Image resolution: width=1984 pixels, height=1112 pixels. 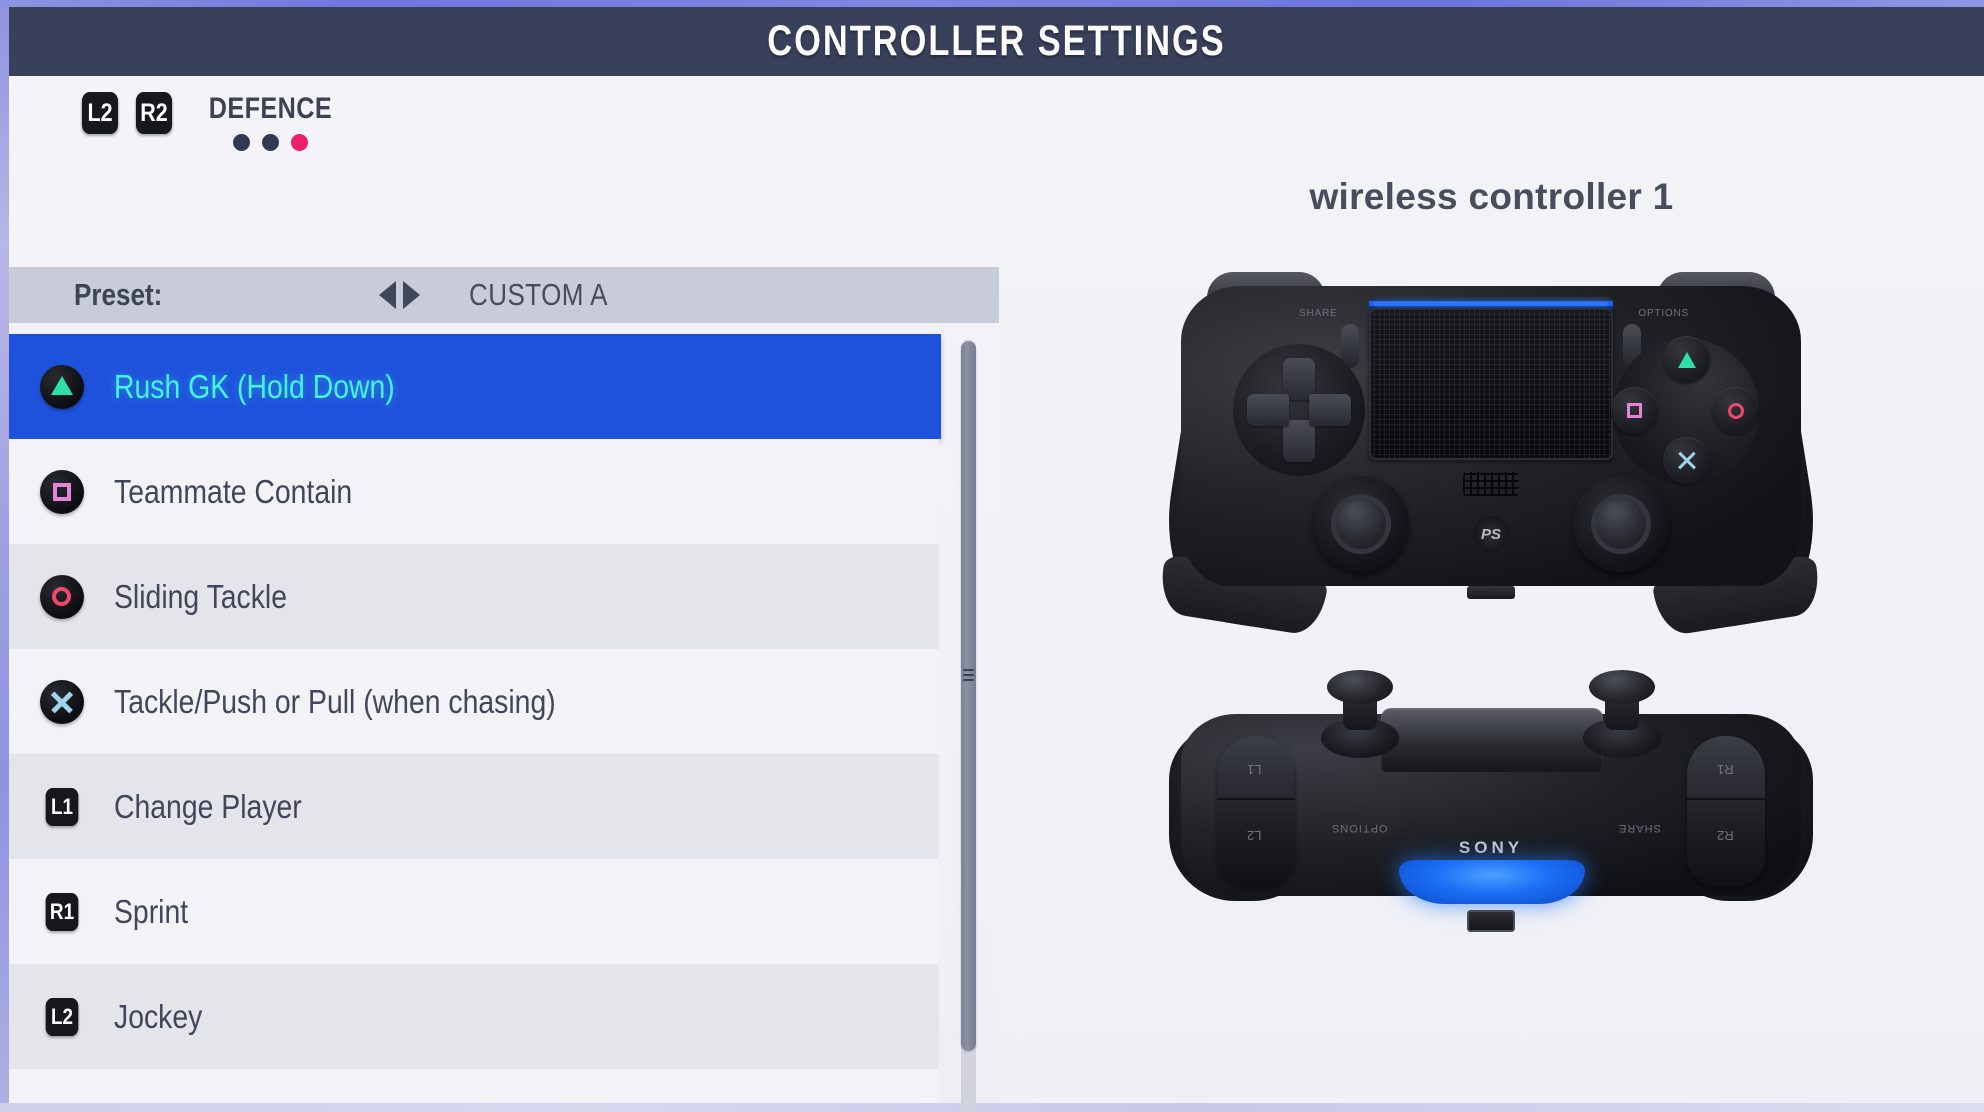 I want to click on touchpad, so click(x=1491, y=384).